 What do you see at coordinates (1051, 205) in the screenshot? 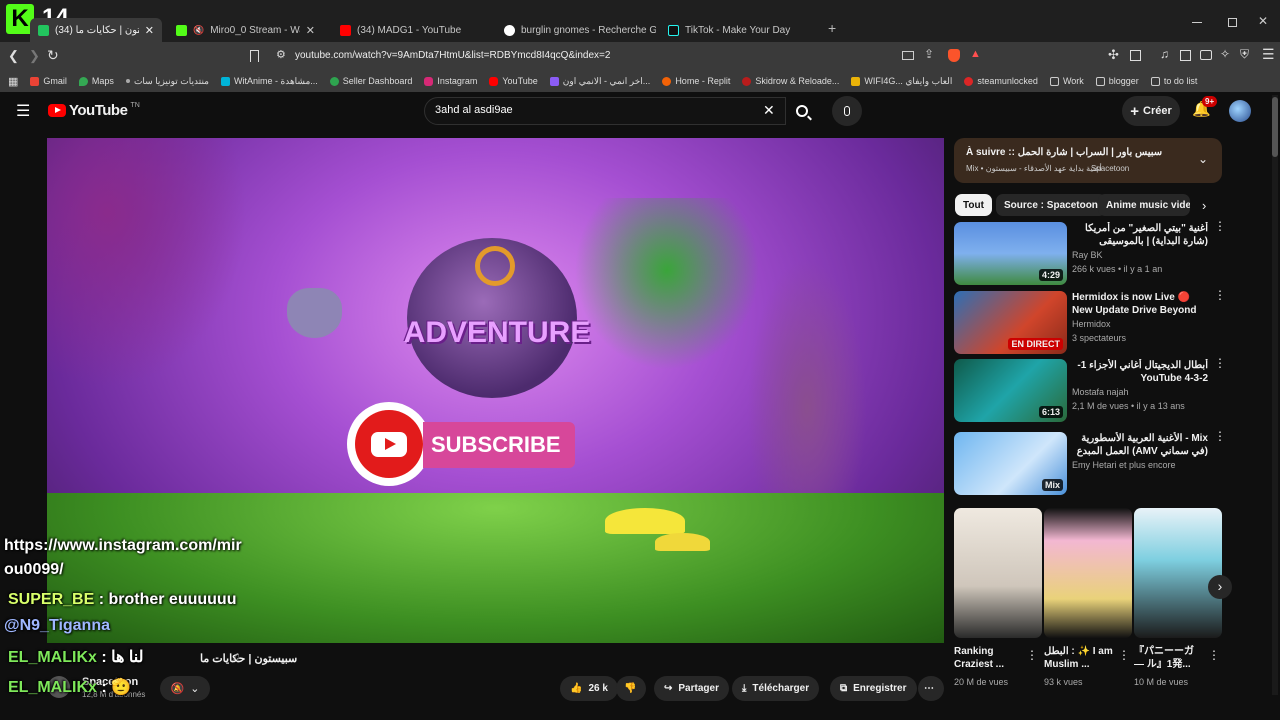
I see `chip-source-spacetoon: Source : Spacetoon` at bounding box center [1051, 205].